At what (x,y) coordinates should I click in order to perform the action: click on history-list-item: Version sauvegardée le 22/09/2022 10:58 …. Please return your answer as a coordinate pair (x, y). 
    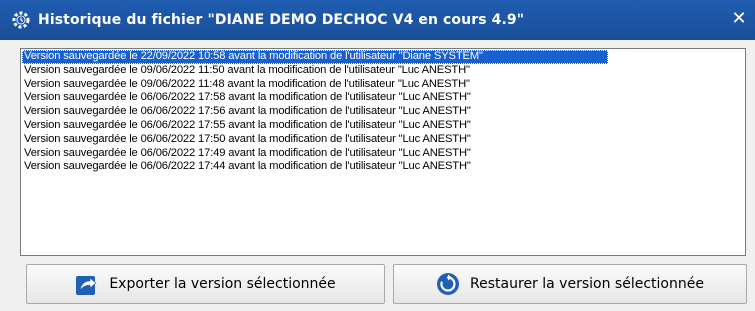
    Looking at the image, I should click on (315, 57).